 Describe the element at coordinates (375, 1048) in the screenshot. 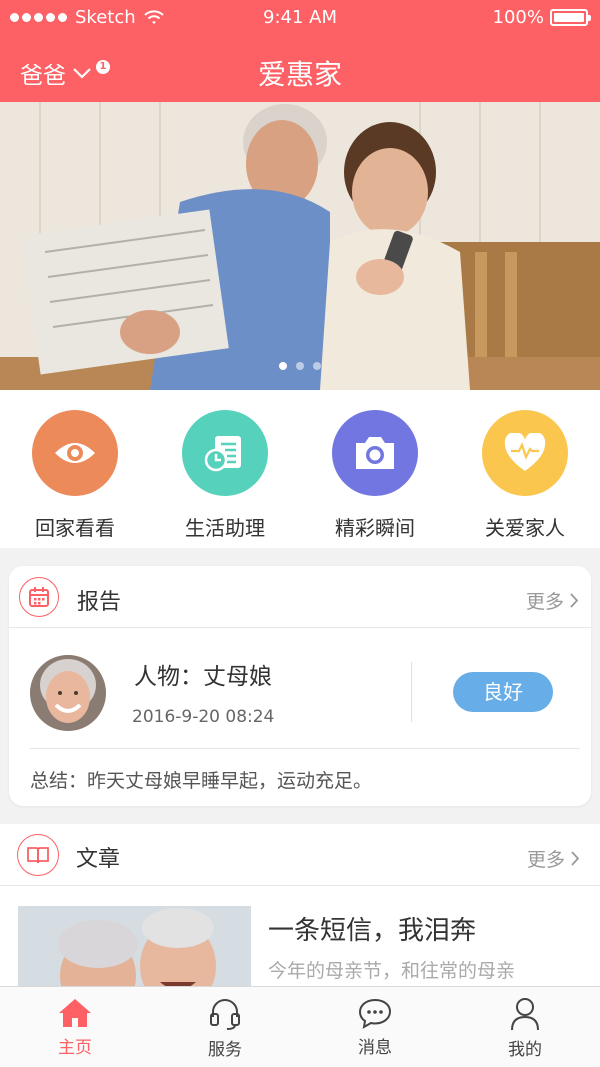

I see `tab-label: 消息` at that location.